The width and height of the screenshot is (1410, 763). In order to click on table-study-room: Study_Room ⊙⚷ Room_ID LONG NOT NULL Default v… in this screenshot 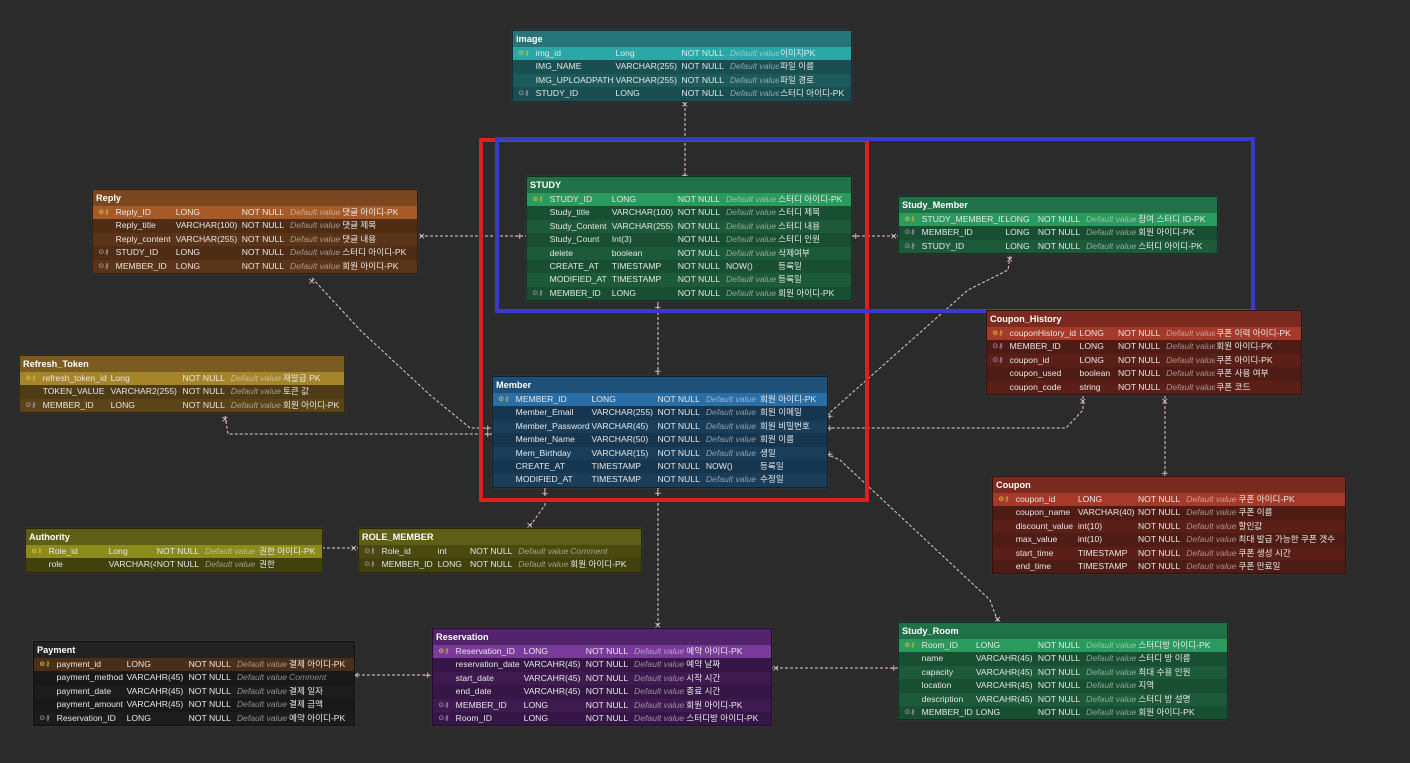, I will do `click(1063, 671)`.